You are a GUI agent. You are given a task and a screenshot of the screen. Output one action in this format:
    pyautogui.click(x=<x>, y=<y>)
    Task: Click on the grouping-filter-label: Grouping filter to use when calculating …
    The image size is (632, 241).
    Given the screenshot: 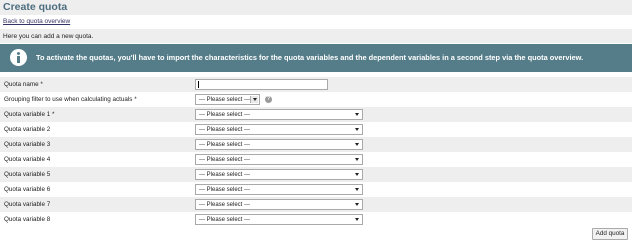 What is the action you would take?
    pyautogui.click(x=70, y=99)
    